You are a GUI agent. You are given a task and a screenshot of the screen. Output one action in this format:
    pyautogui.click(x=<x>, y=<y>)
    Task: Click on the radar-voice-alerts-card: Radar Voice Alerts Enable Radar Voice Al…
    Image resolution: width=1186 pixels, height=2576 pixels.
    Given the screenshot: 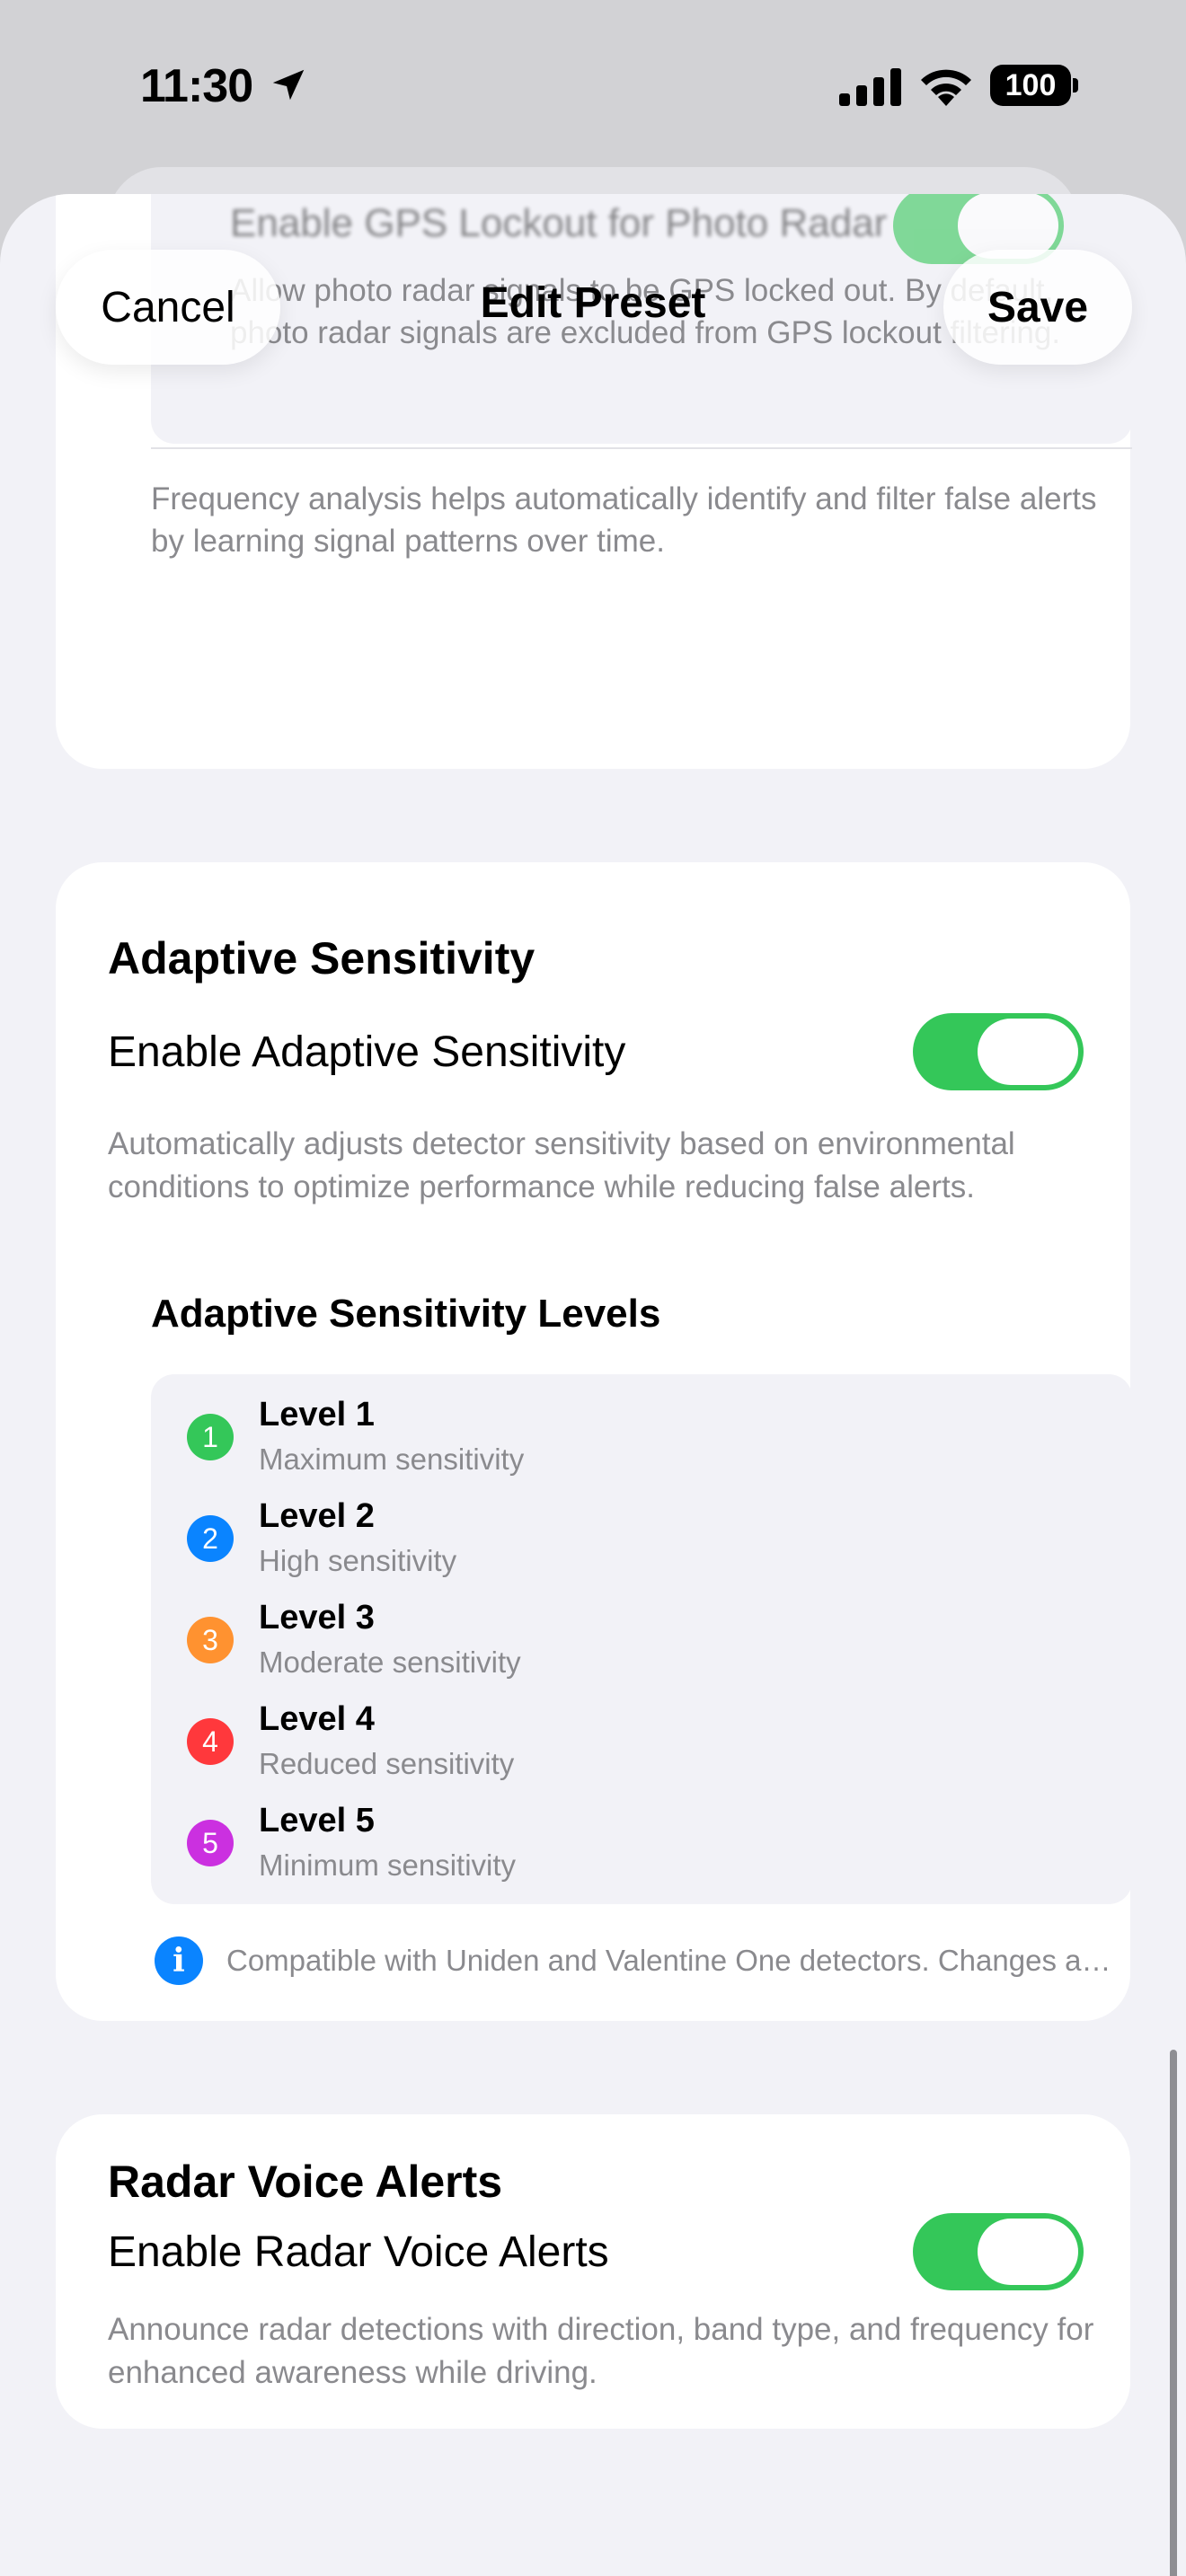 What is the action you would take?
    pyautogui.click(x=593, y=2271)
    